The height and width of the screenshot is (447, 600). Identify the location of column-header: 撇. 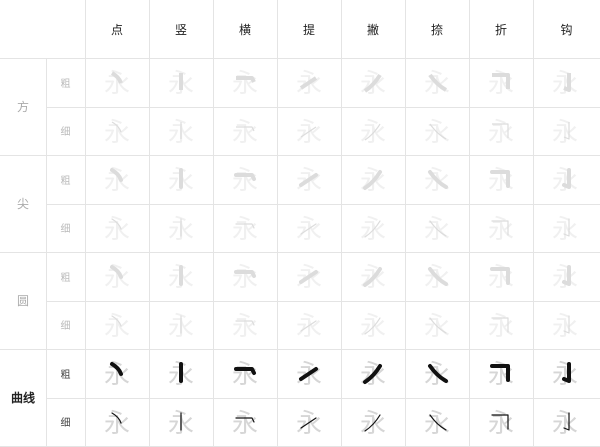
(372, 29).